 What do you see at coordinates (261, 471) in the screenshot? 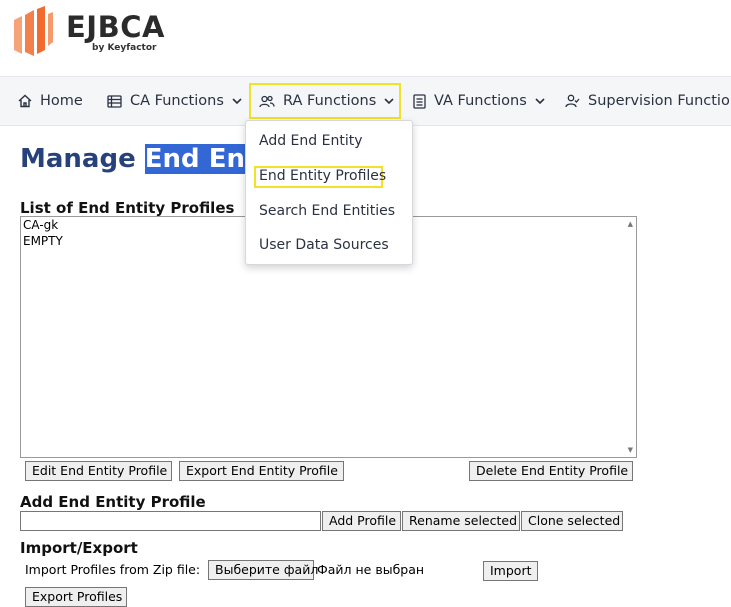
I see `export-profile-button: Export End Entity Profile` at bounding box center [261, 471].